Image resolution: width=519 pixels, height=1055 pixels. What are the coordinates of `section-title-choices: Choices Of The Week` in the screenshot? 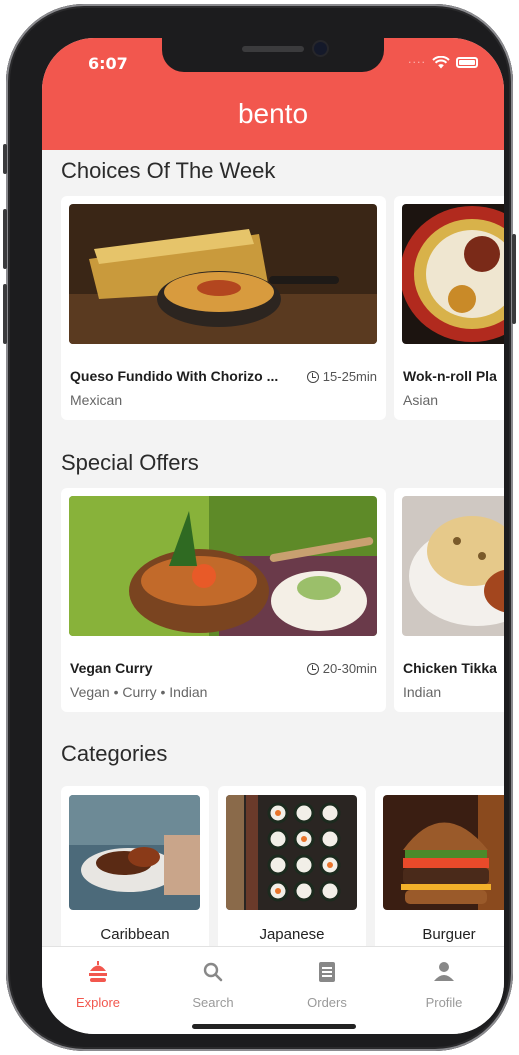 It's located at (168, 170).